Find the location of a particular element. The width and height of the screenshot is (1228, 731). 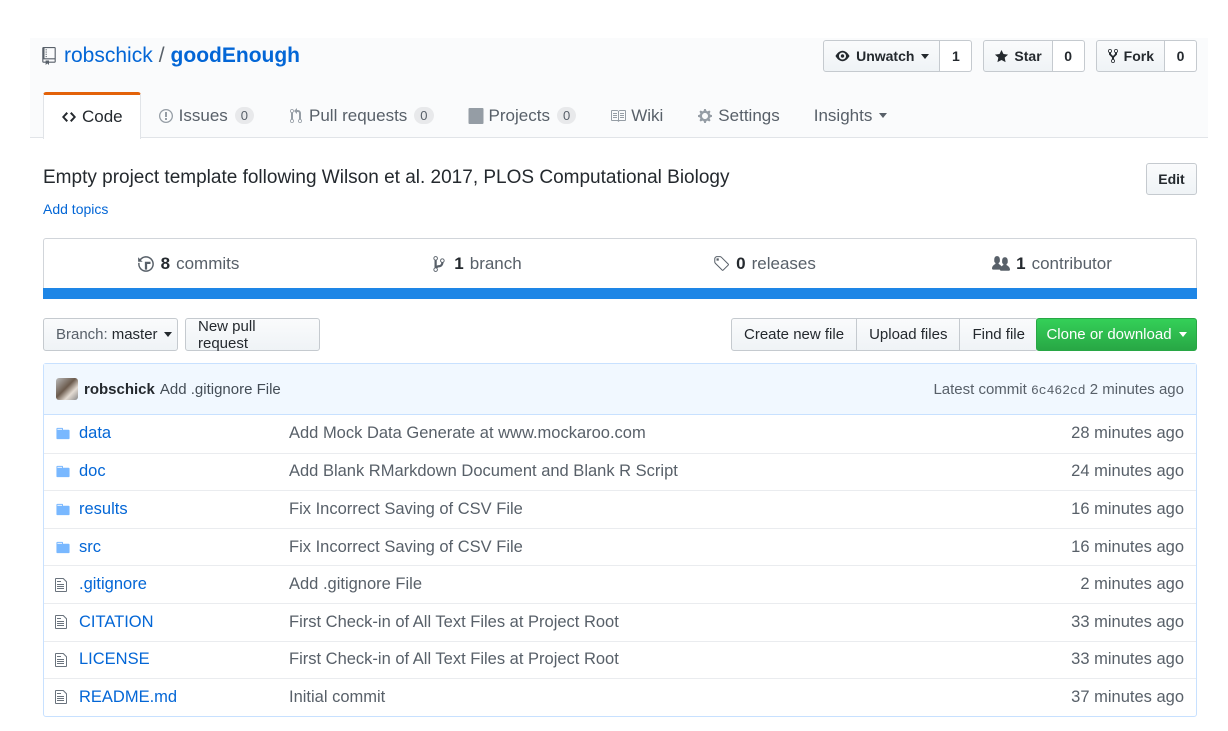

tab-wiki-label: Wiki is located at coordinates (647, 115).